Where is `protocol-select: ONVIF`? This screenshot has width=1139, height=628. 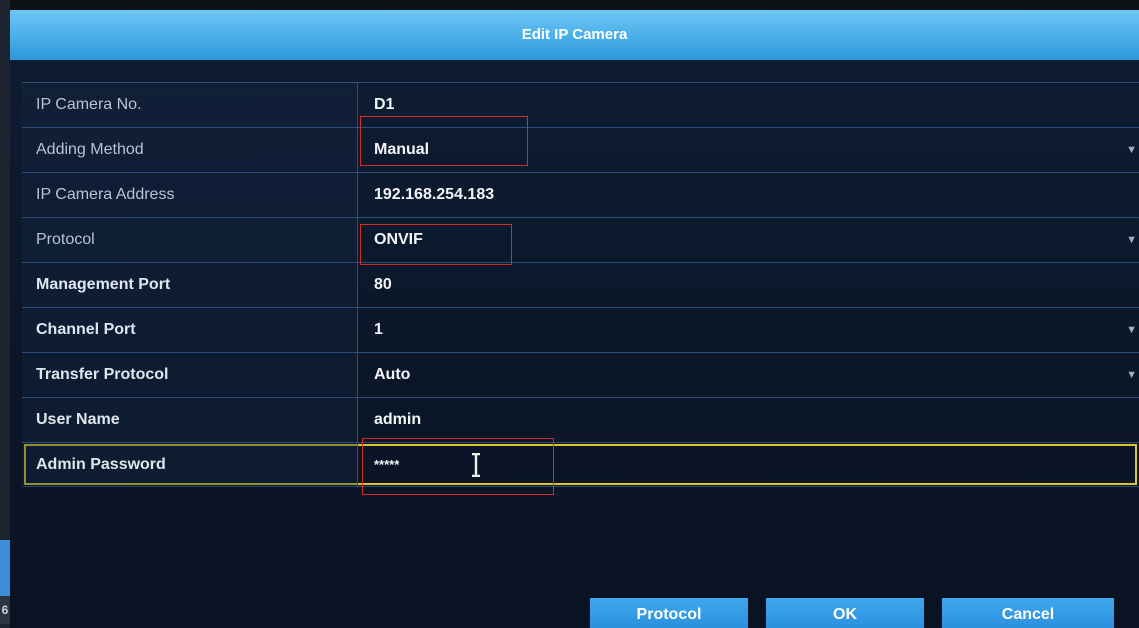 protocol-select: ONVIF is located at coordinates (398, 240).